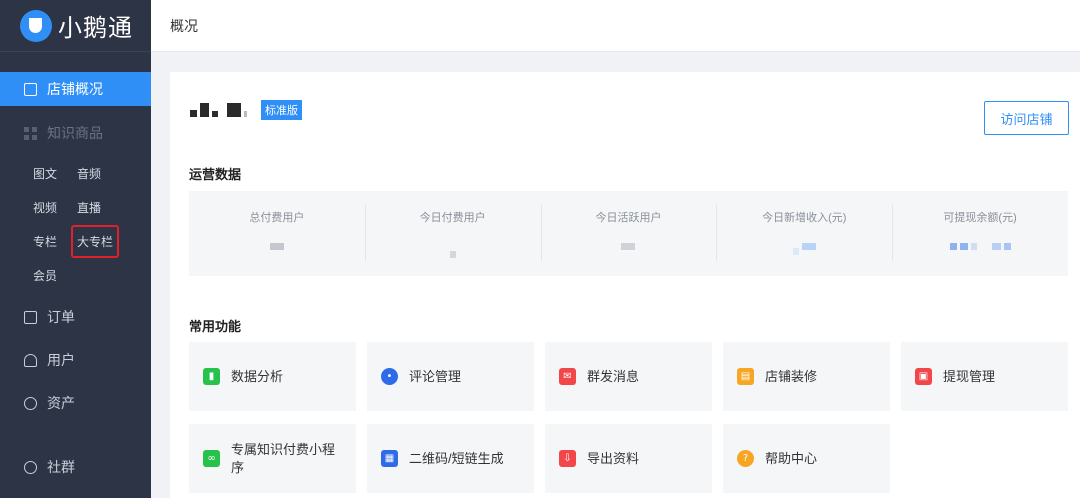 Image resolution: width=1080 pixels, height=498 pixels. Describe the element at coordinates (804, 233) in the screenshot. I see `stat-today-revenue: 今日新增收入(元)` at that location.